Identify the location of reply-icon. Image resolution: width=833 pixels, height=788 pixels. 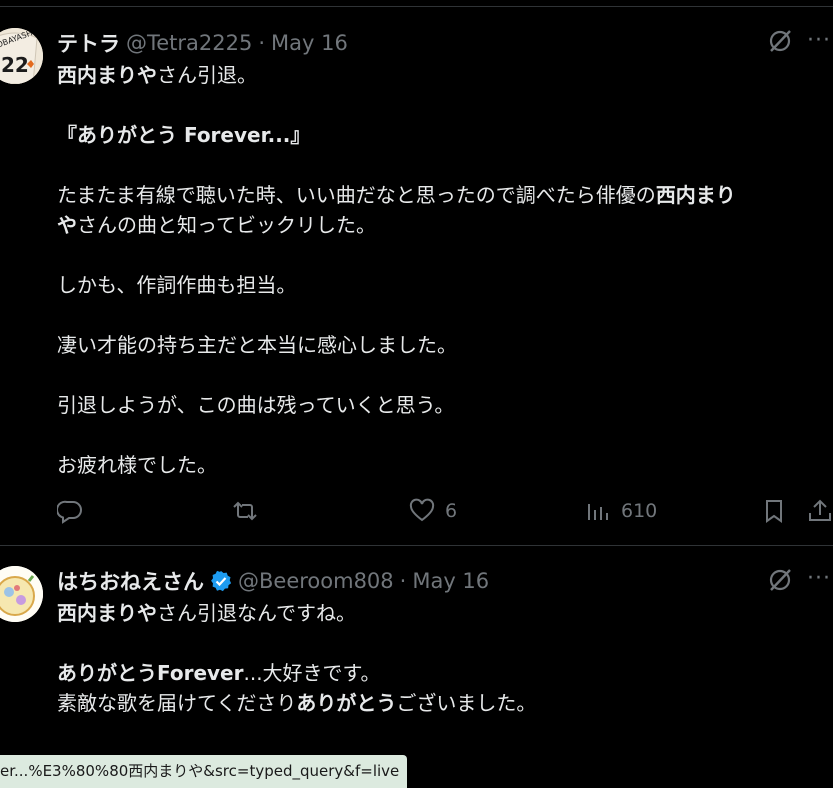
(69, 512).